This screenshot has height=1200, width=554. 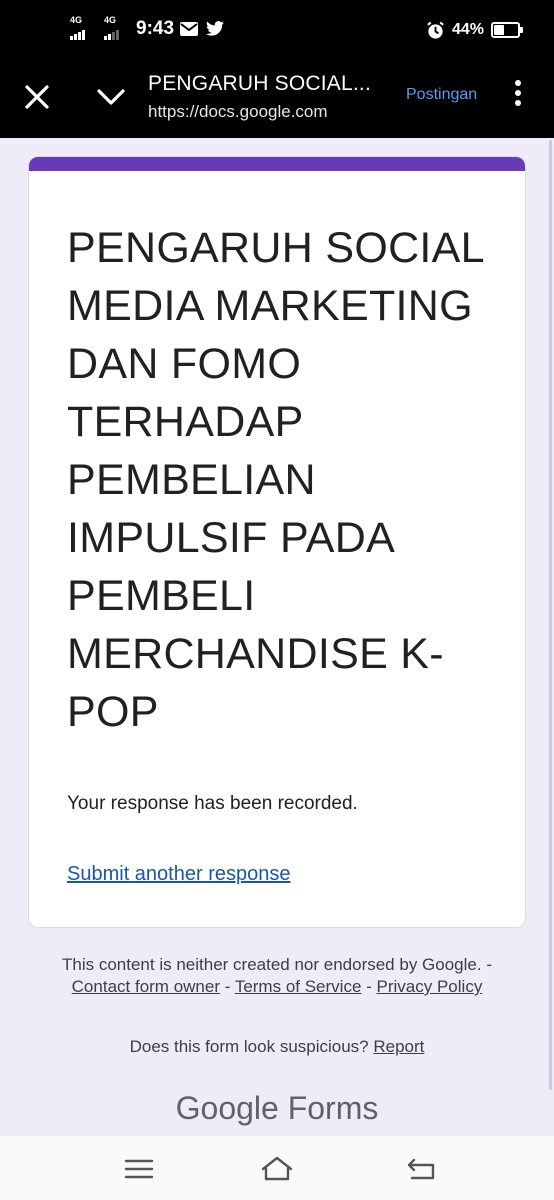 What do you see at coordinates (238, 112) in the screenshot?
I see `page-url: https://docs.google.com` at bounding box center [238, 112].